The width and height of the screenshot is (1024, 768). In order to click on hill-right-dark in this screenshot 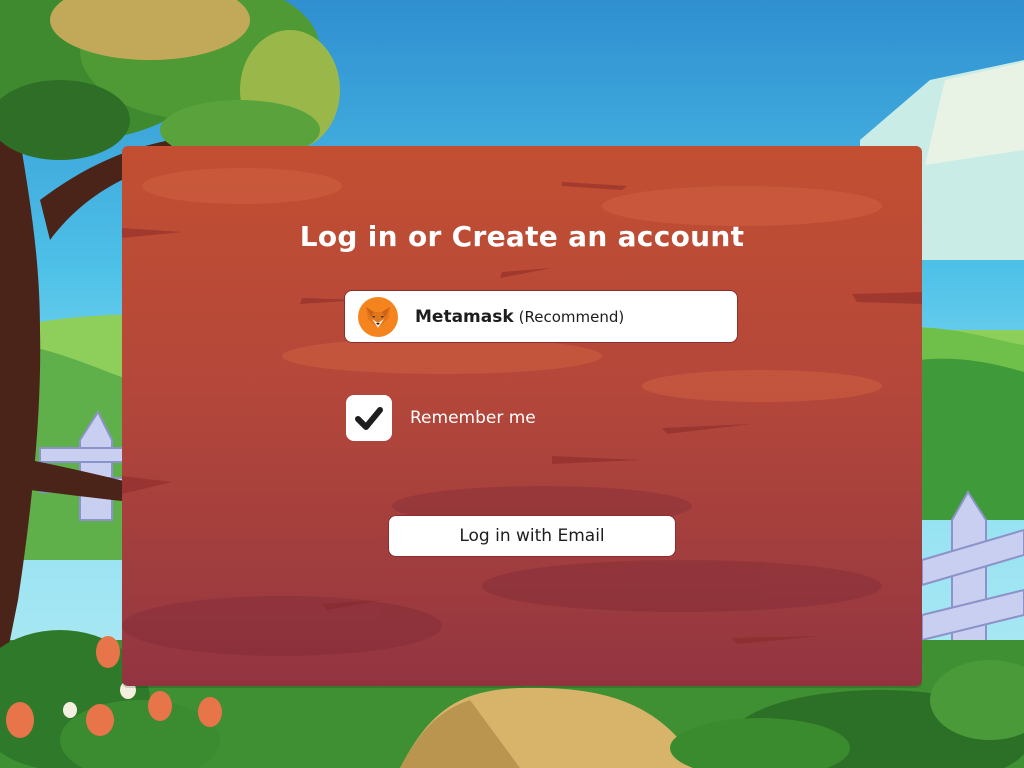, I will do `click(972, 439)`.